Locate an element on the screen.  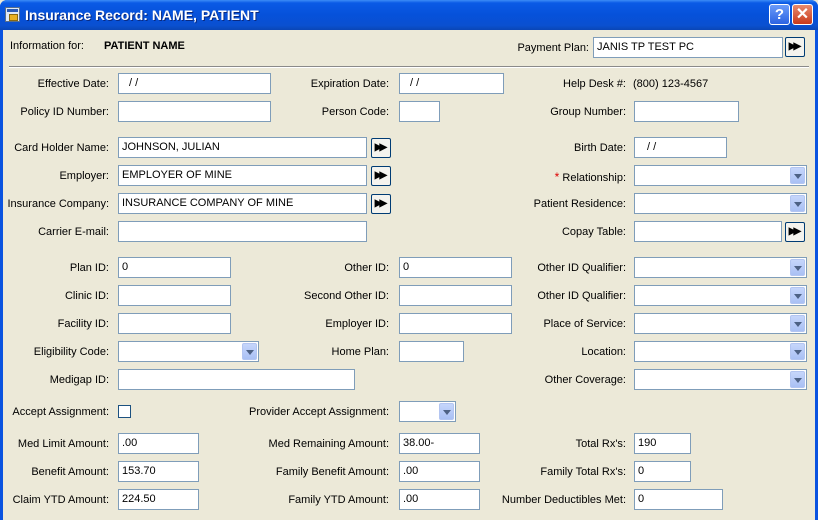
total-rx-label: Total Rx's: is located at coordinates (600, 444).